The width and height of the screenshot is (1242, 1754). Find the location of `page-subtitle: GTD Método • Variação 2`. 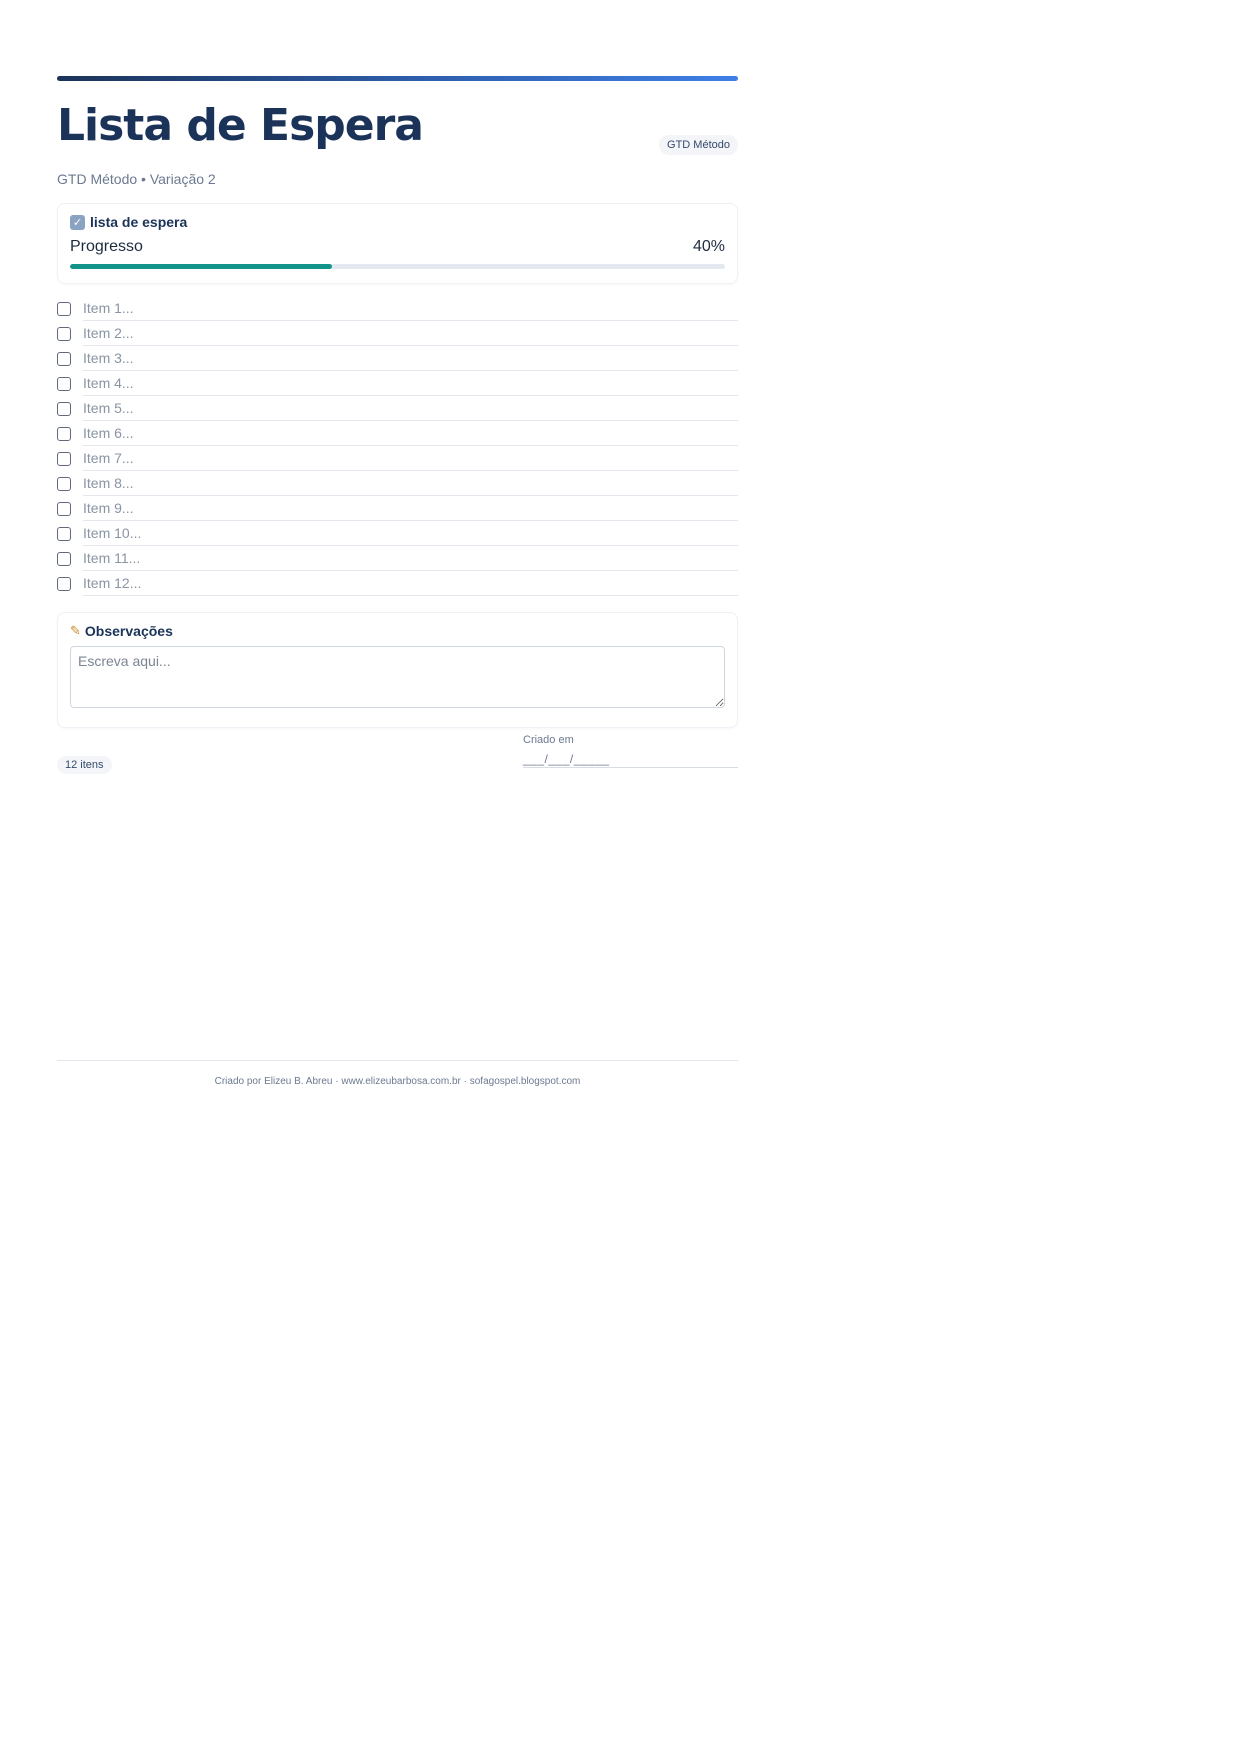

page-subtitle: GTD Método • Variação 2 is located at coordinates (136, 179).